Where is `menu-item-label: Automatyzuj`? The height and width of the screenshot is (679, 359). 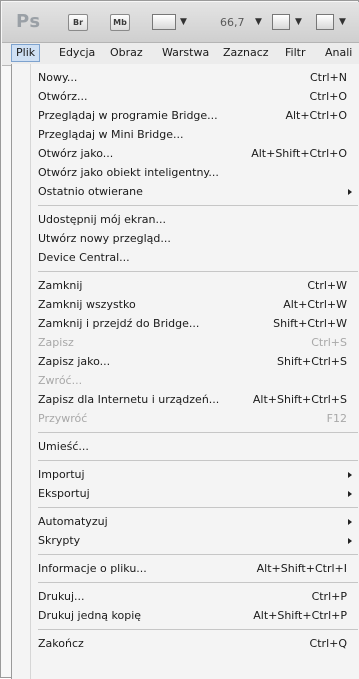
menu-item-label: Automatyzuj is located at coordinates (73, 521).